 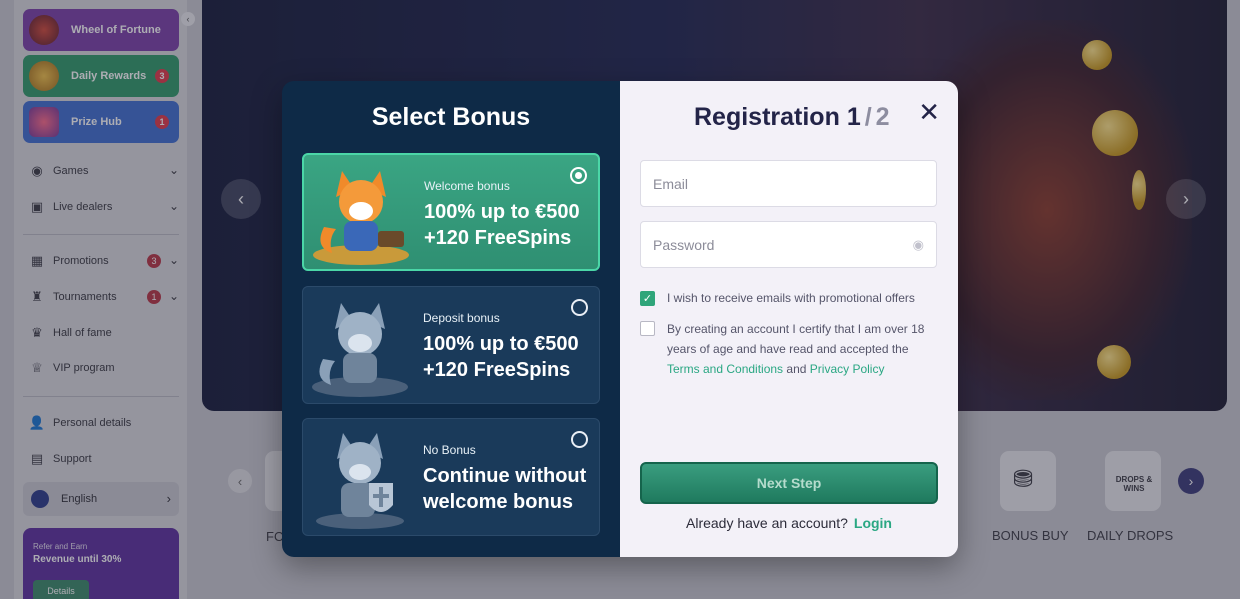 What do you see at coordinates (767, 117) in the screenshot?
I see `registration-title-text: Registration` at bounding box center [767, 117].